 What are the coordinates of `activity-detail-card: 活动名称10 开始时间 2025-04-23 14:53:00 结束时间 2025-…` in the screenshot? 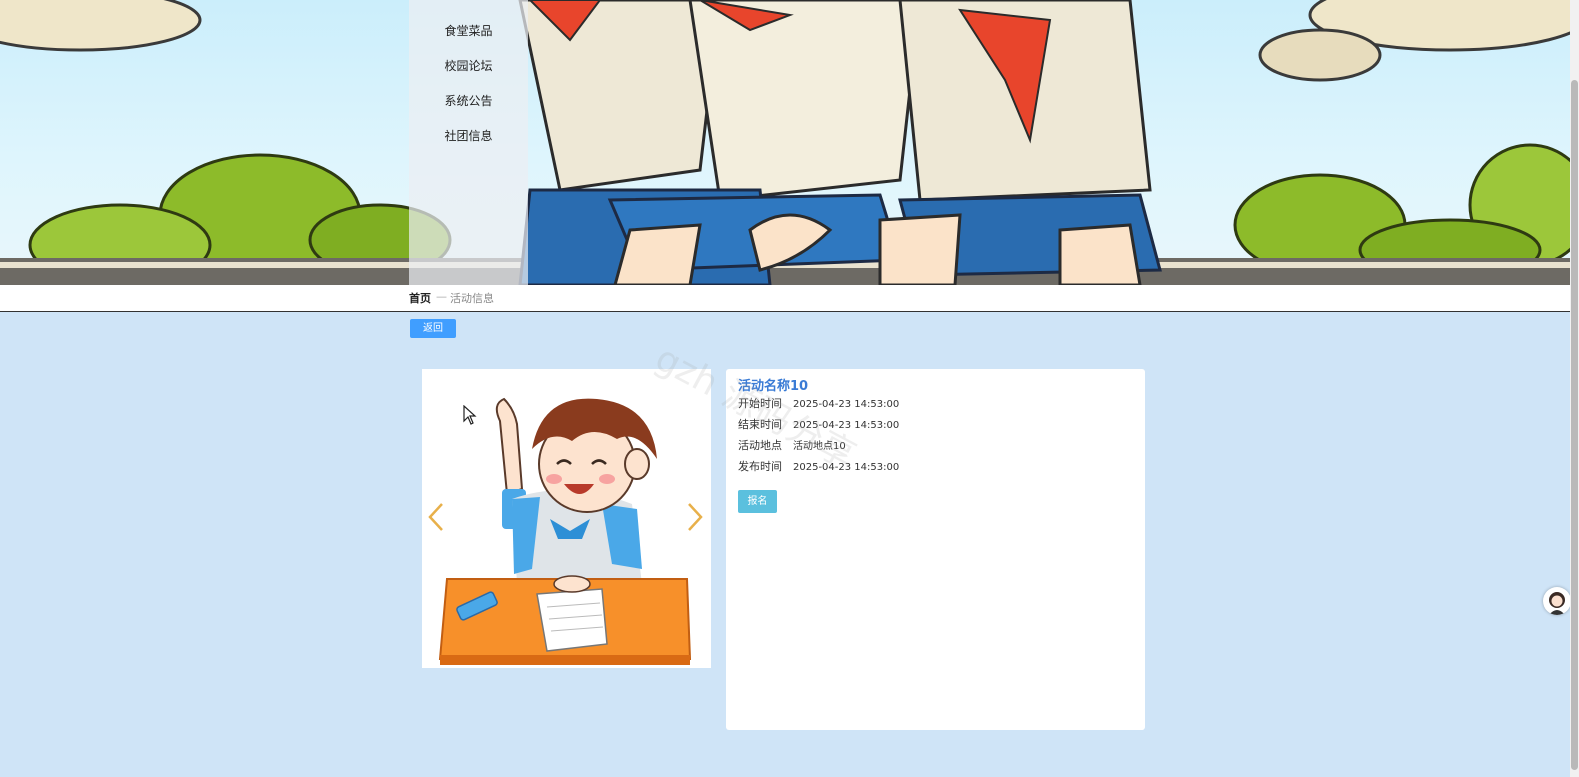 It's located at (935, 549).